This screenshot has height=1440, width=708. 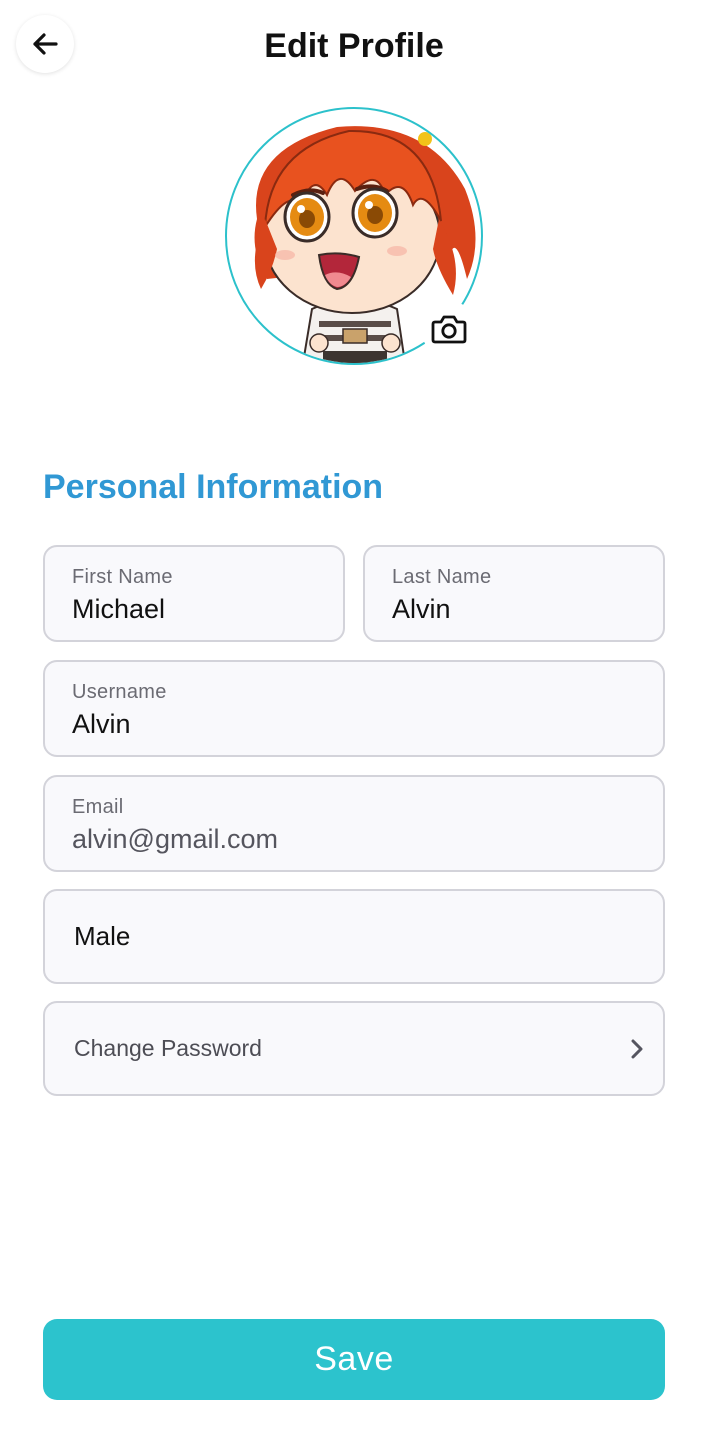 I want to click on change-password-label: Change Password, so click(x=168, y=1048).